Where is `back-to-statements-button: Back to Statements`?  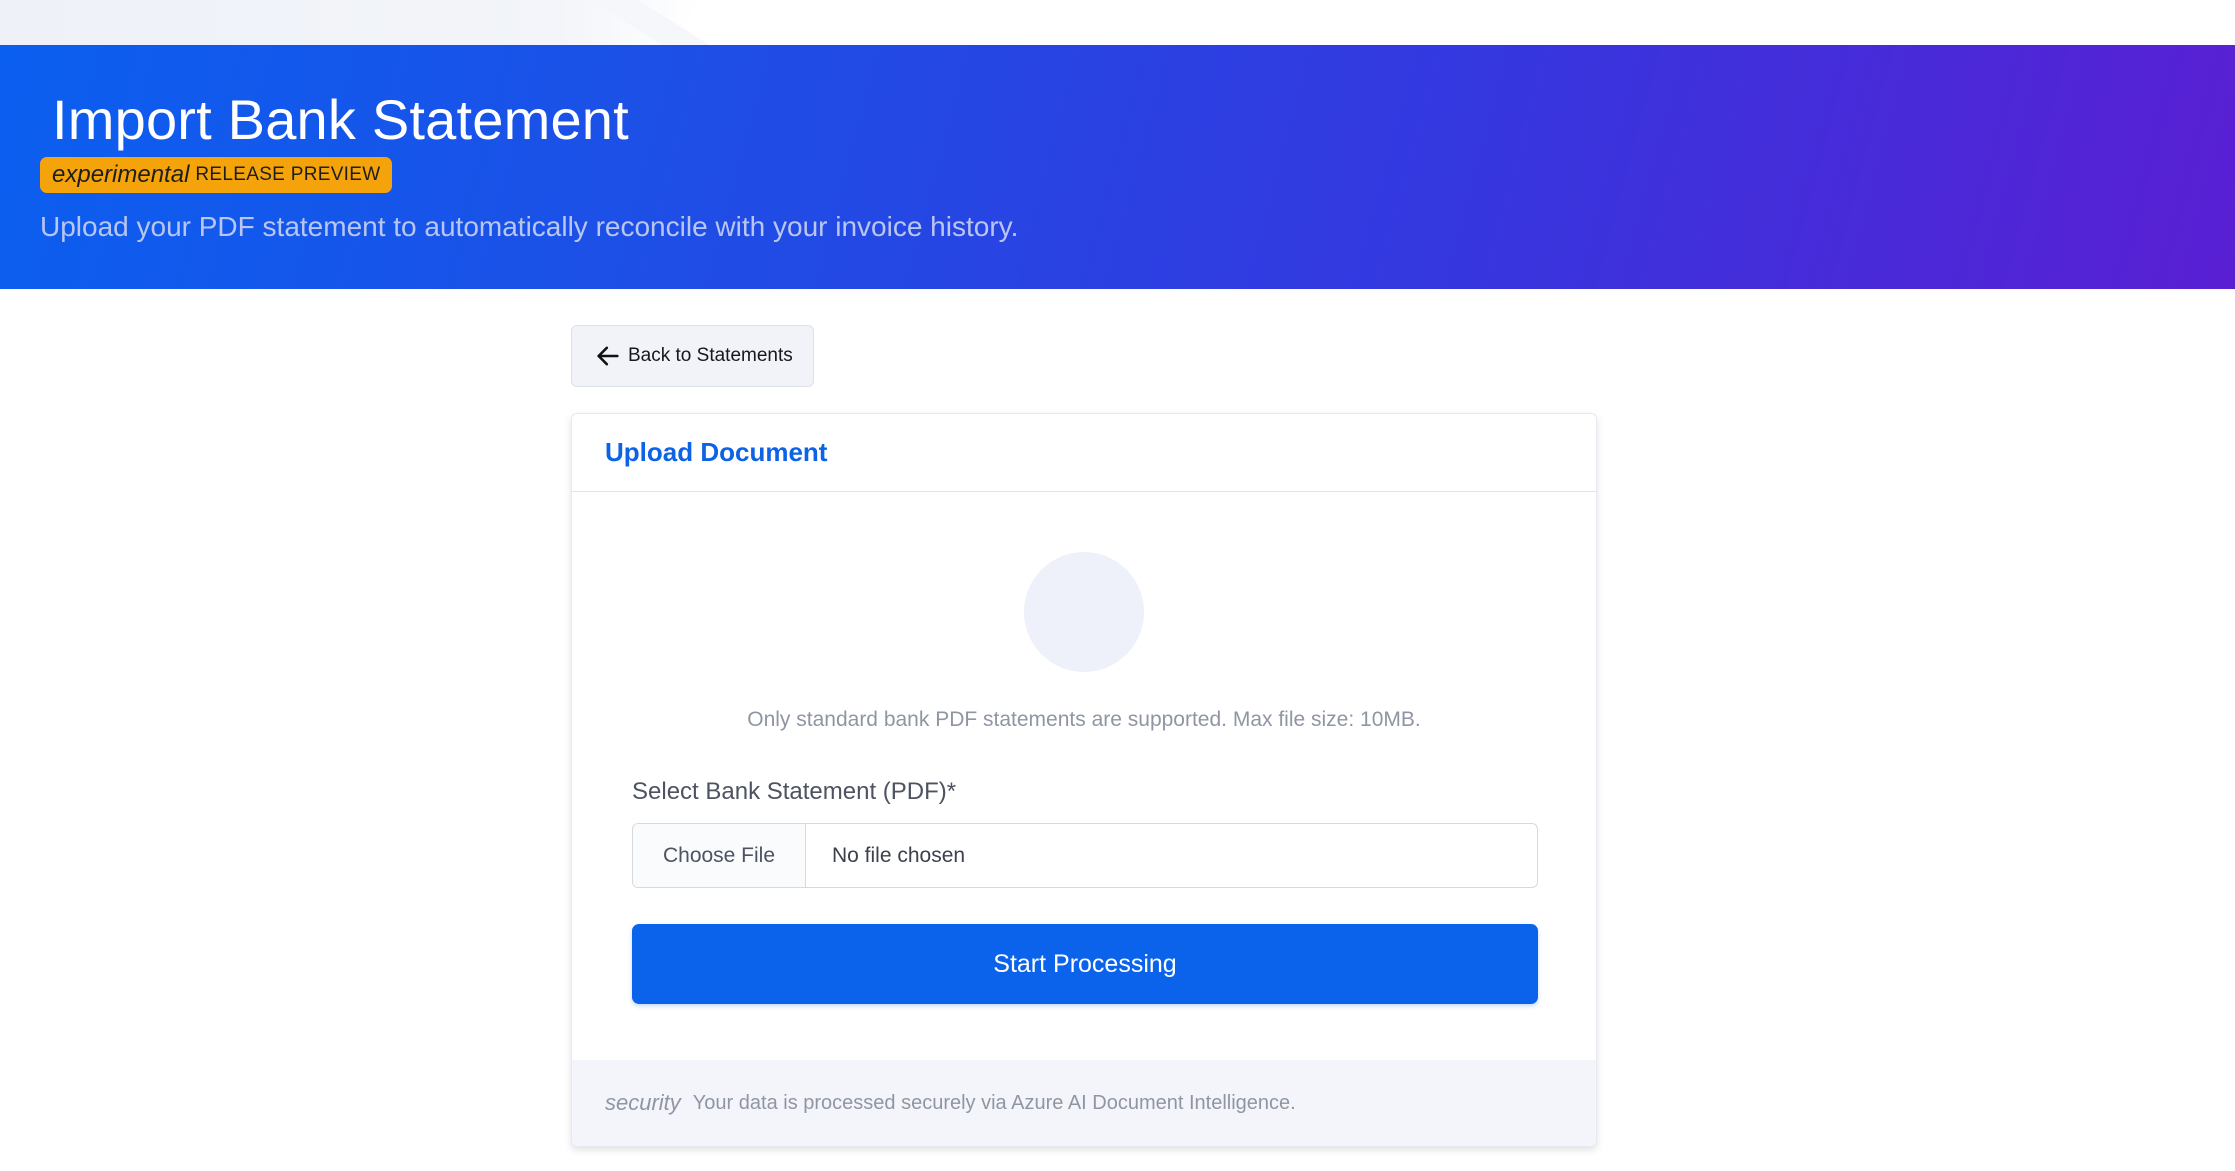 back-to-statements-button: Back to Statements is located at coordinates (692, 356).